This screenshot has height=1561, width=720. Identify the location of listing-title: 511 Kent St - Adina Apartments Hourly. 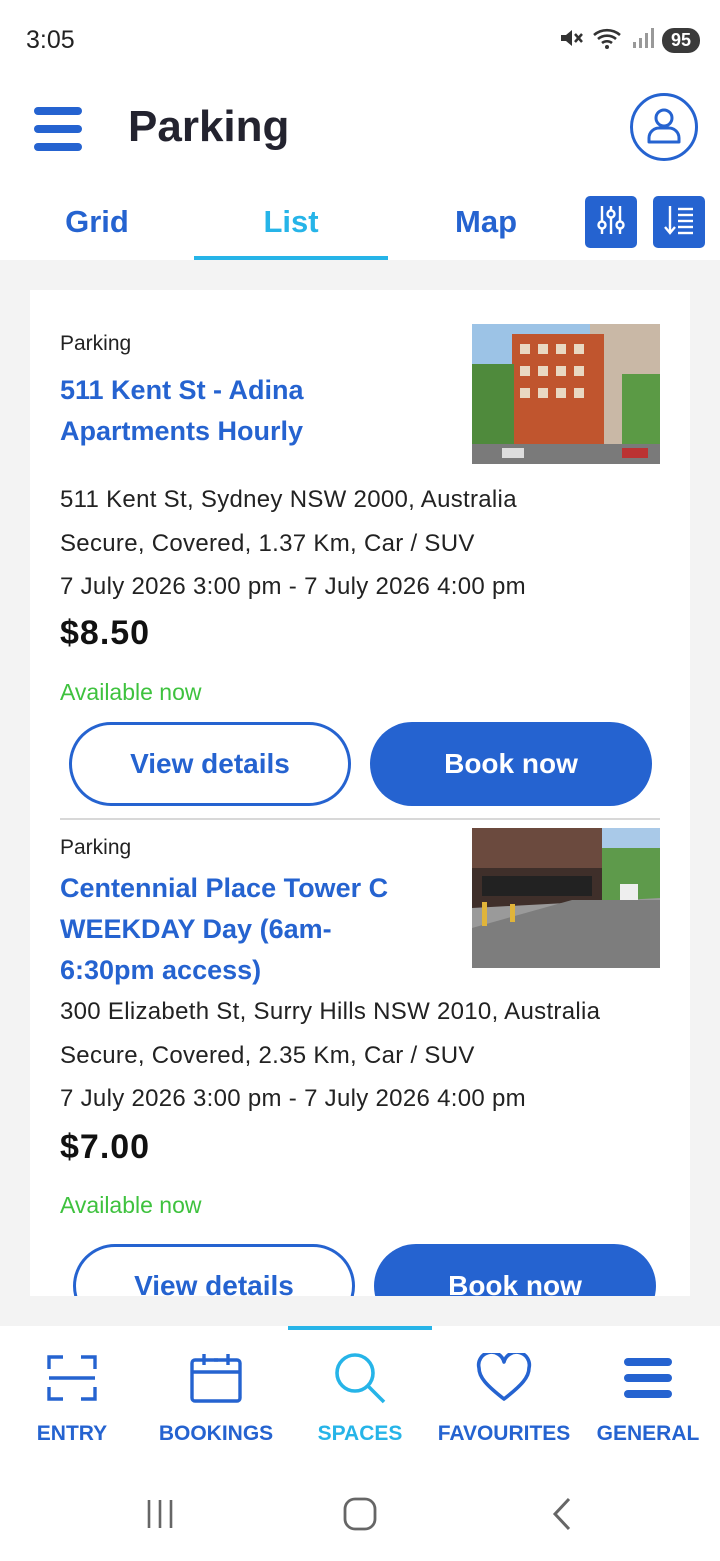
(250, 411).